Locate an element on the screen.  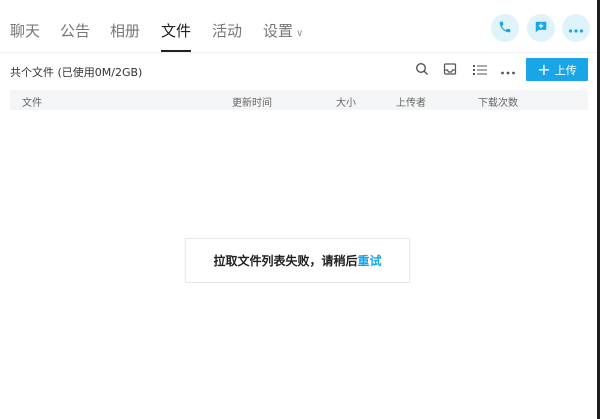
file-table-header: 文件 更新时间 大小 上传者 下载次数 is located at coordinates (299, 100).